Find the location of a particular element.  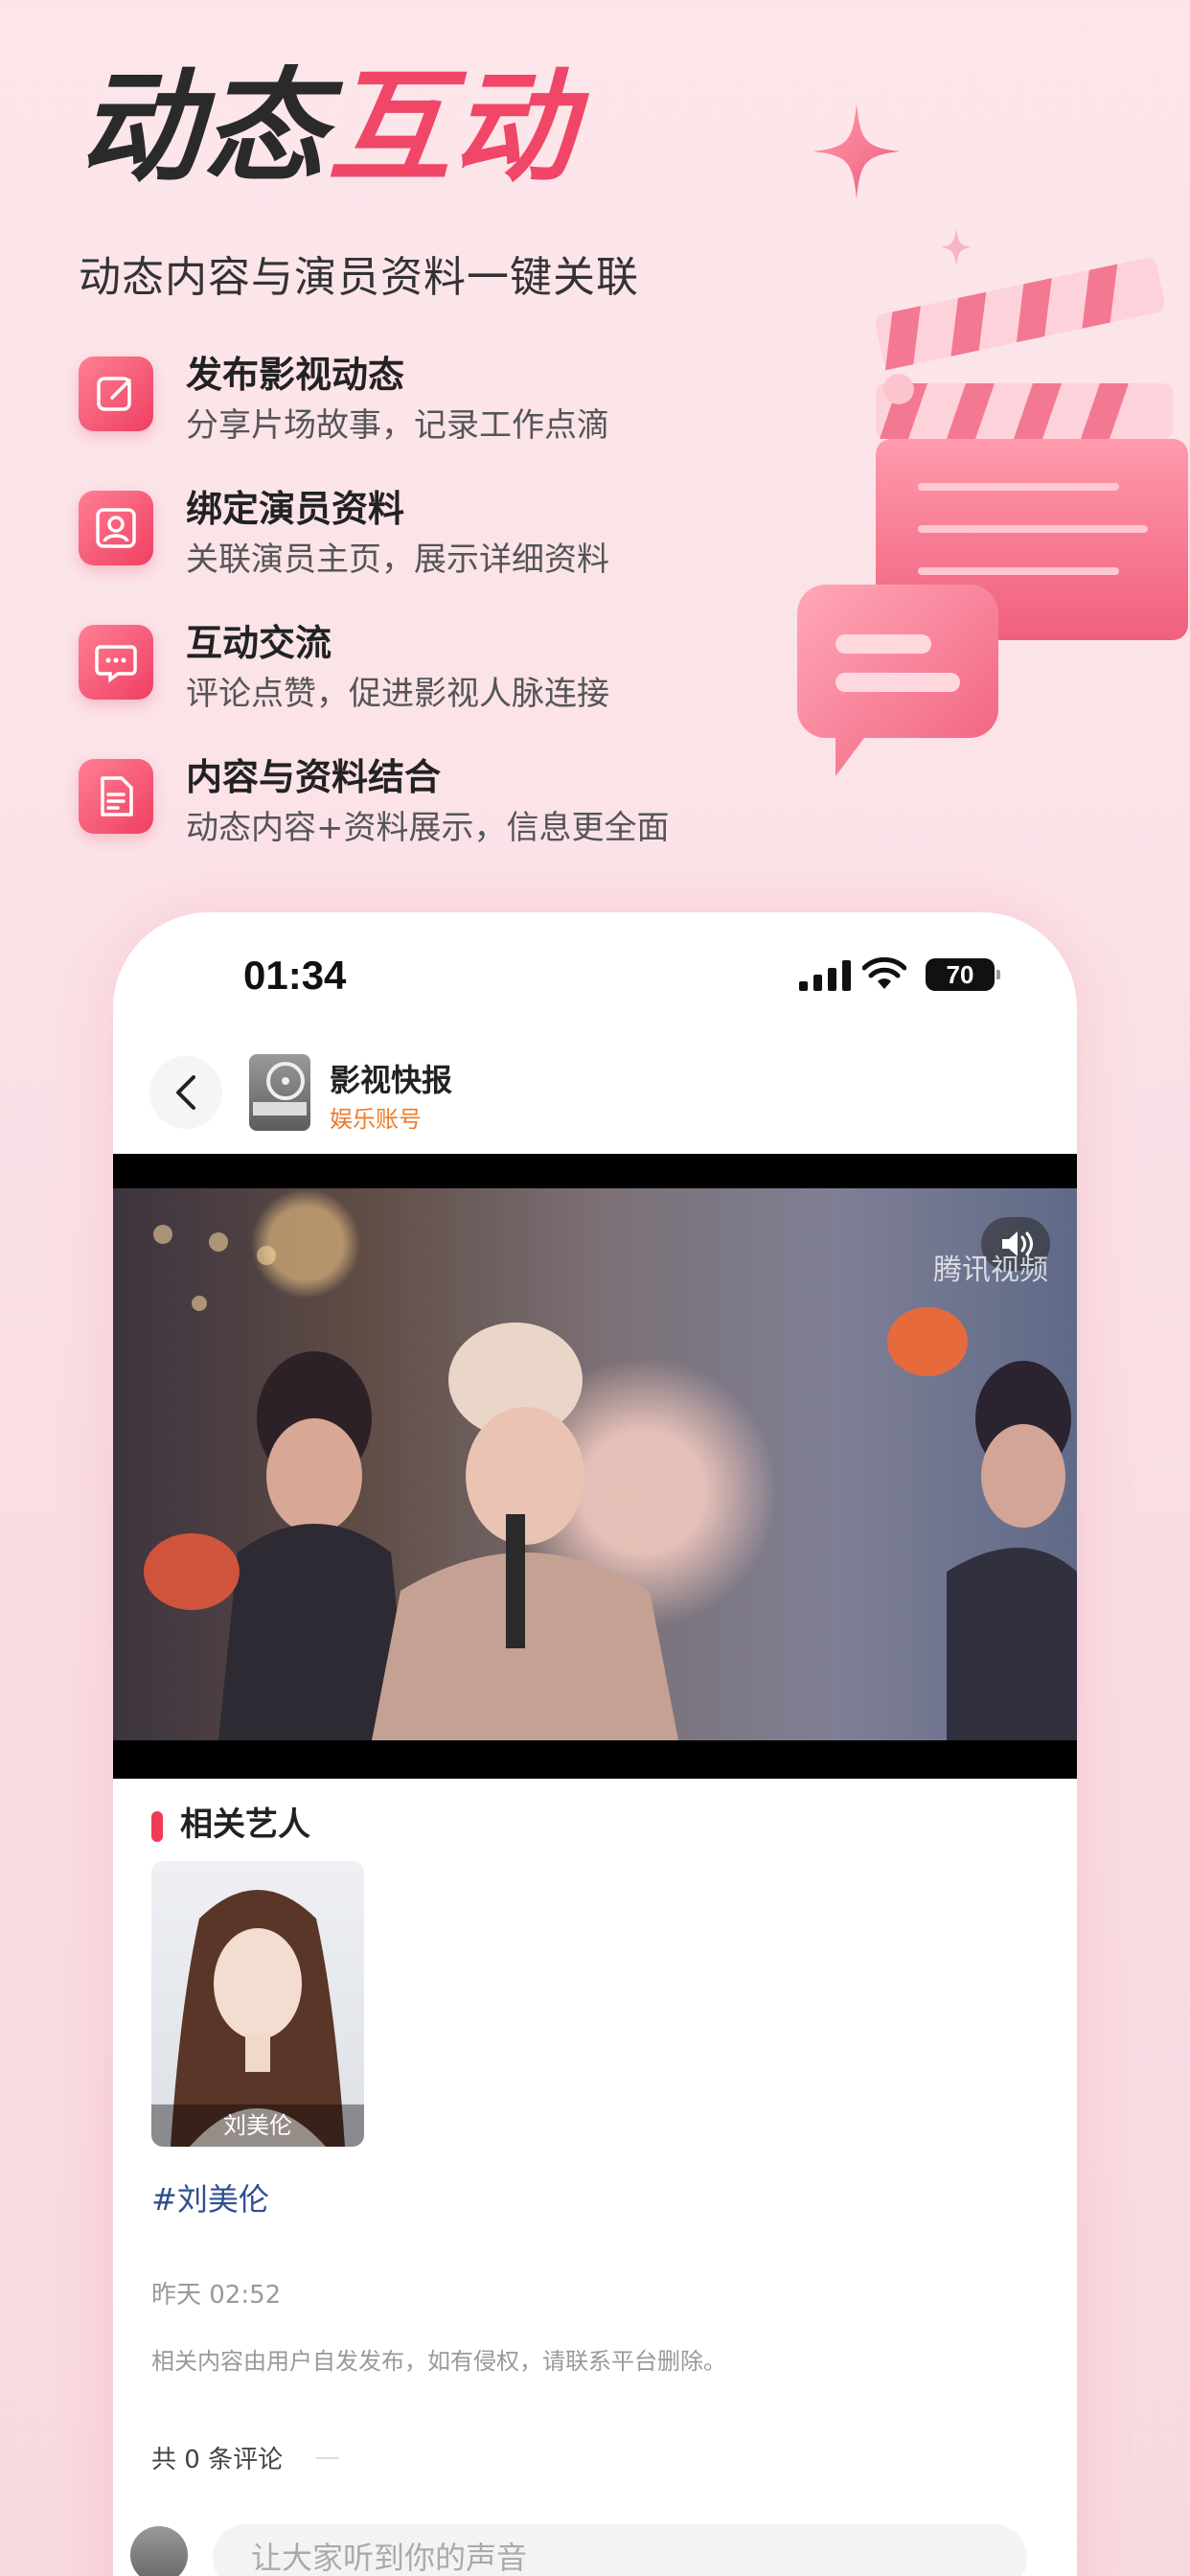

back-button is located at coordinates (186, 1092).